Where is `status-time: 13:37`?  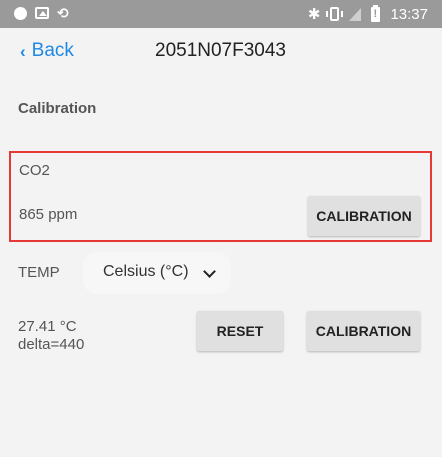
status-time: 13:37 is located at coordinates (409, 14).